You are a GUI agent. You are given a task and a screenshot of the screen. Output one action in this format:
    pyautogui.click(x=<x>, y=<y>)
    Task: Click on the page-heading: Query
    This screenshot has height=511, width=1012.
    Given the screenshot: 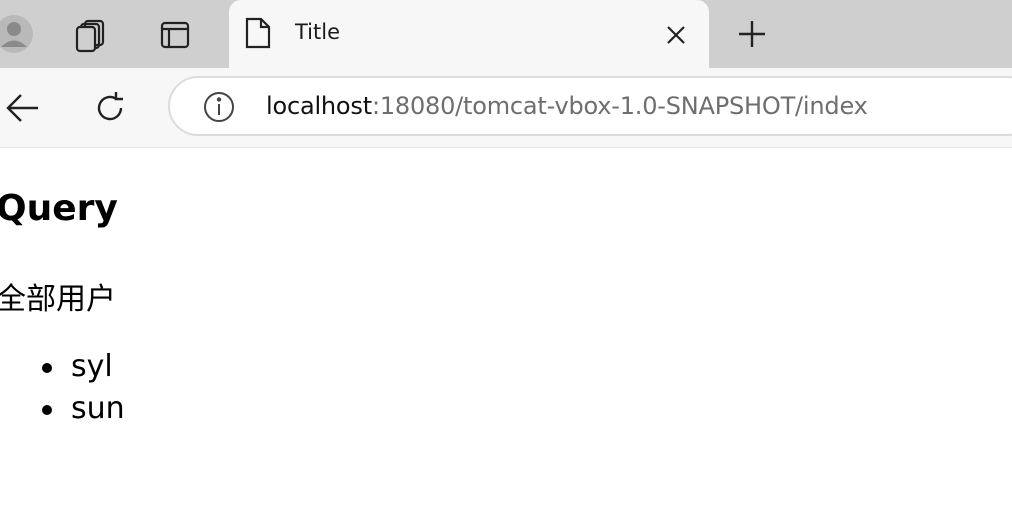 What is the action you would take?
    pyautogui.click(x=59, y=208)
    